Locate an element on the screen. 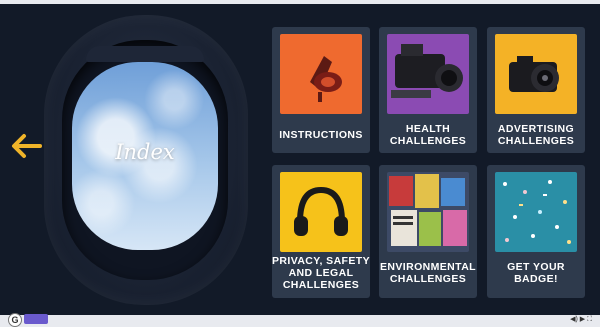 The image size is (600, 327). card-label: PRIVACY, SAFETY AND LEGAL CHALLENGES is located at coordinates (321, 273).